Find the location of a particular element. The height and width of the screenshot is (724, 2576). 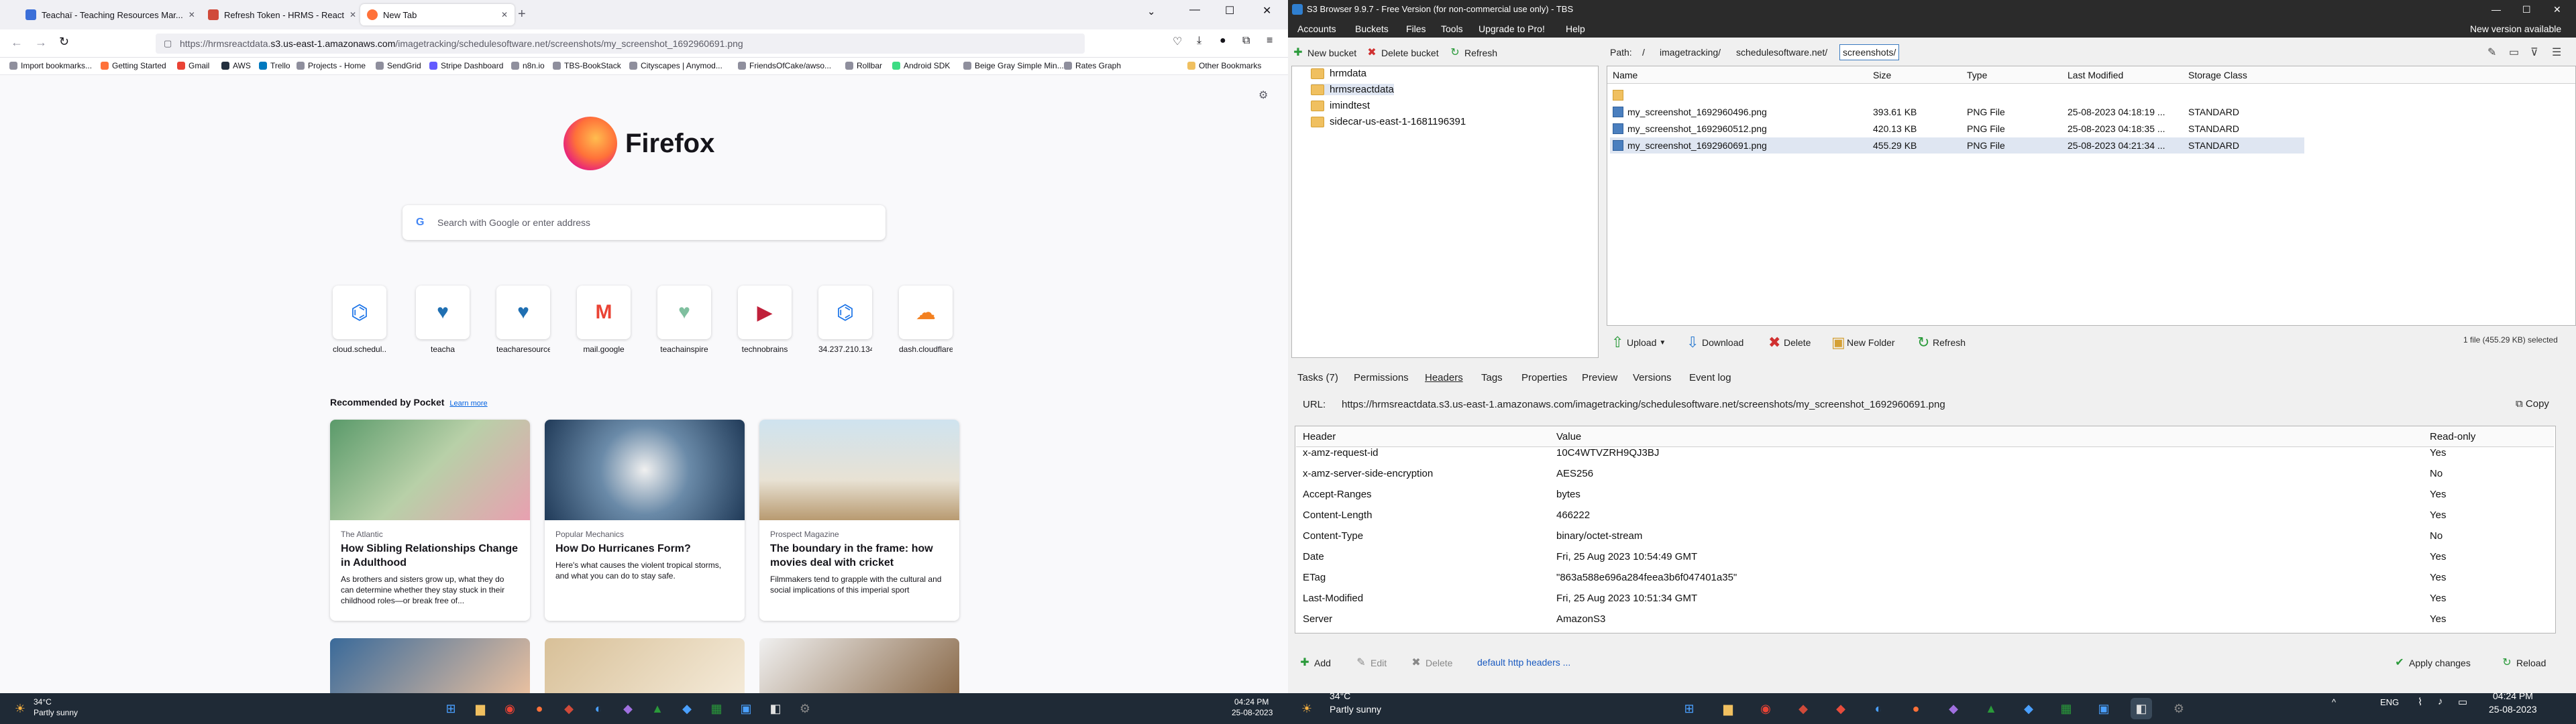

reload-icon: ↻ is located at coordinates (64, 42).